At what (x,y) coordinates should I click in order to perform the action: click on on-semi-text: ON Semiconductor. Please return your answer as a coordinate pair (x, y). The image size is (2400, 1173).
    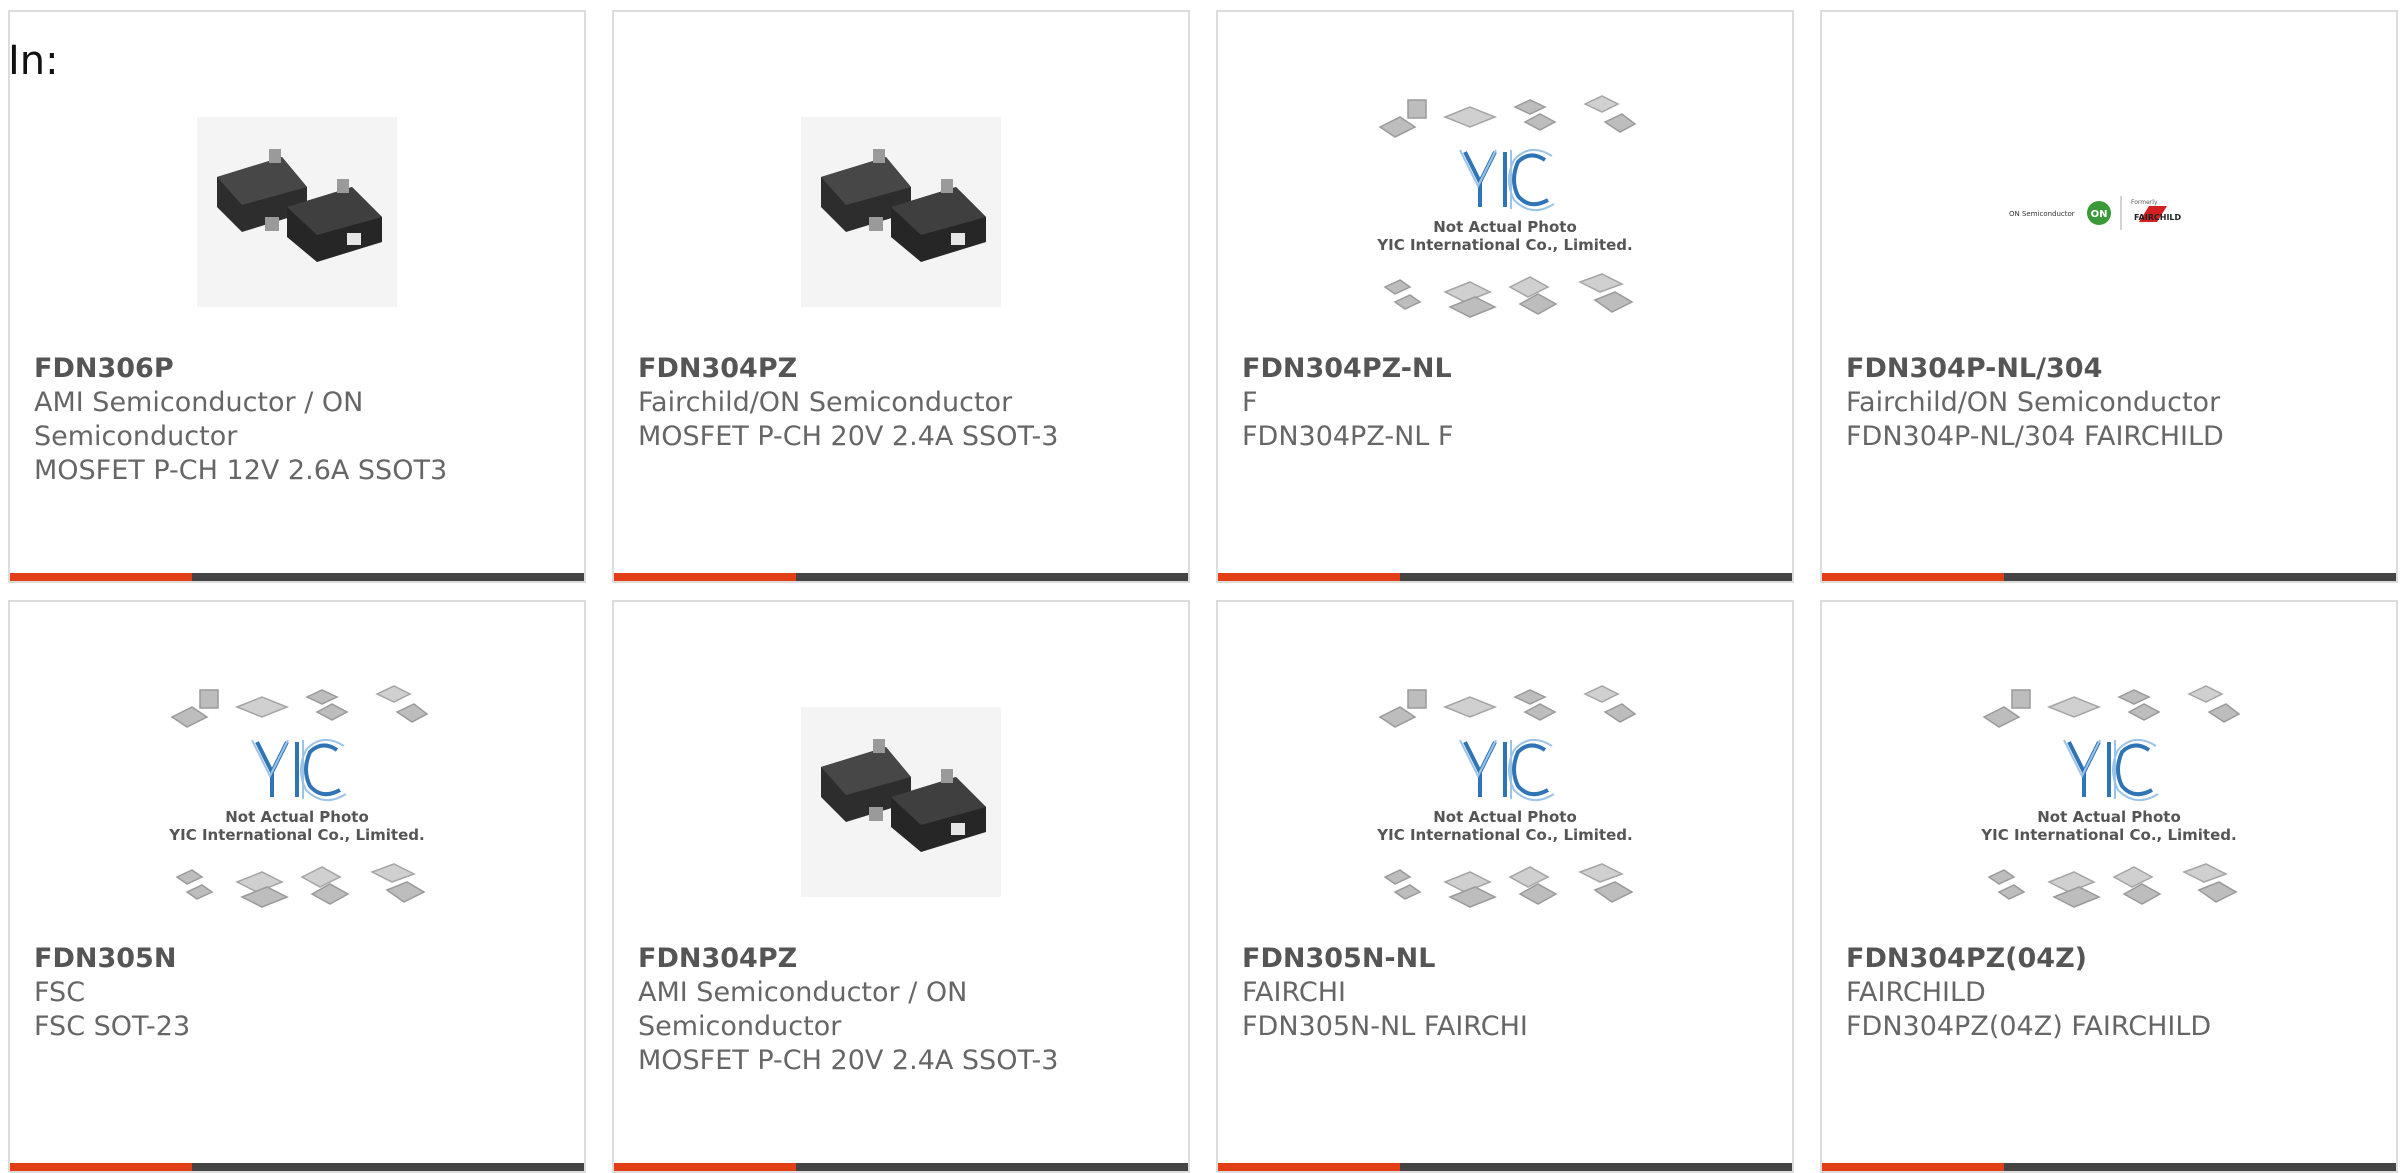
    Looking at the image, I should click on (2042, 214).